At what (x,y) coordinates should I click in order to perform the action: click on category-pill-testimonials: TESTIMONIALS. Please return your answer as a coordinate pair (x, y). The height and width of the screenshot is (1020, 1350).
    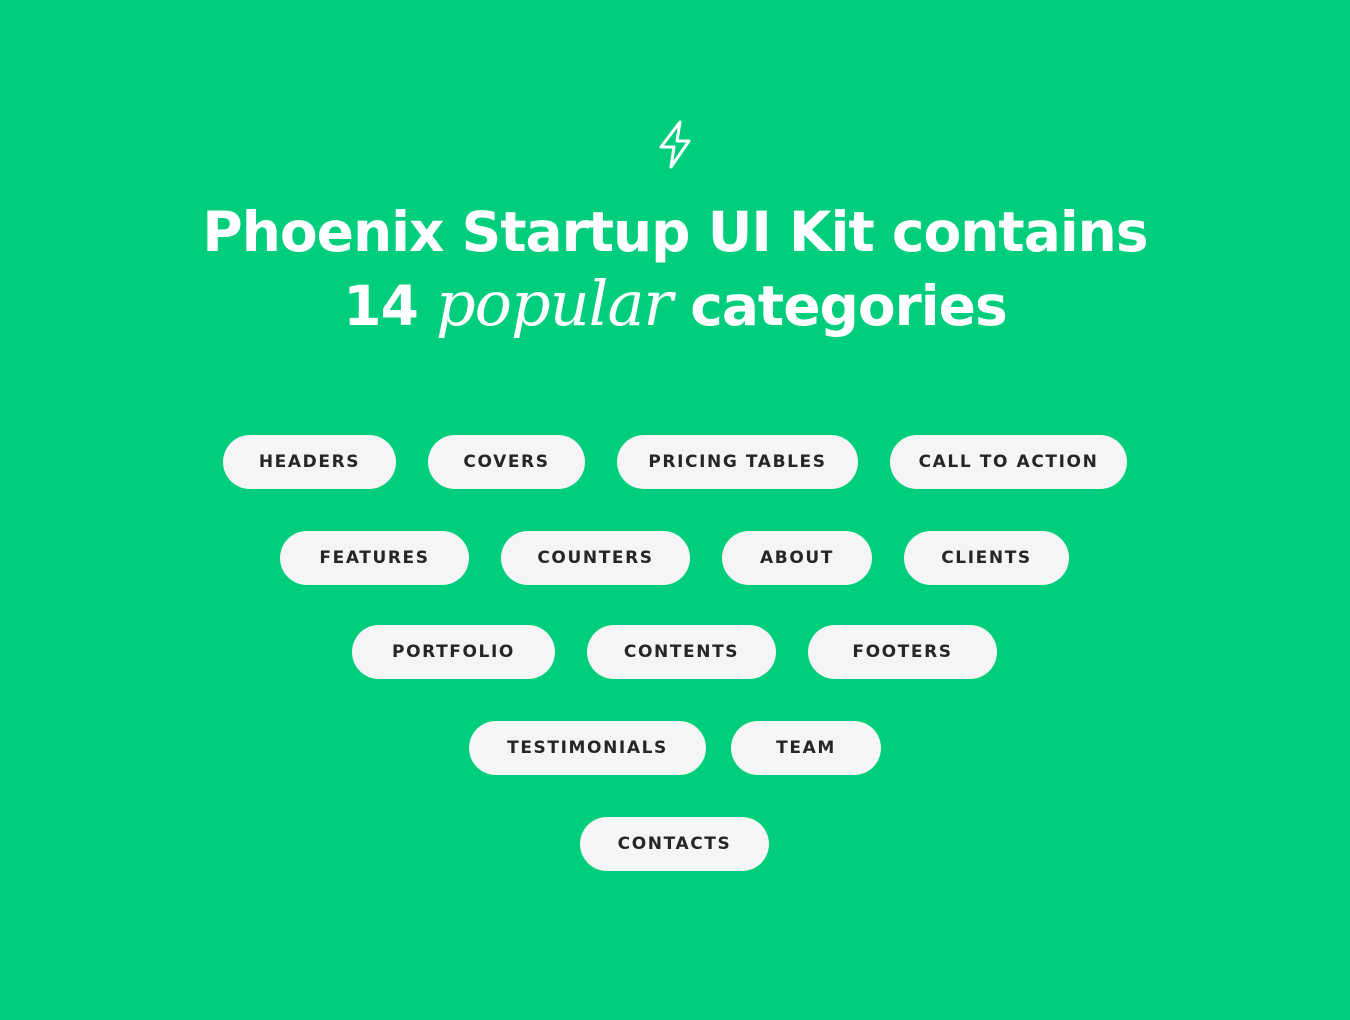
    Looking at the image, I should click on (587, 748).